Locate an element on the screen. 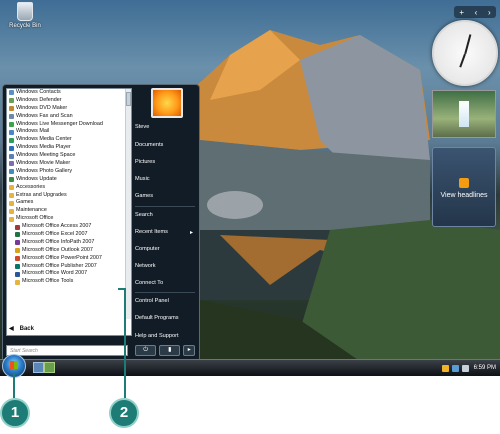 This screenshot has width=500, height=434. program-item: Microsoft Office Access 2007 is located at coordinates (66, 227).